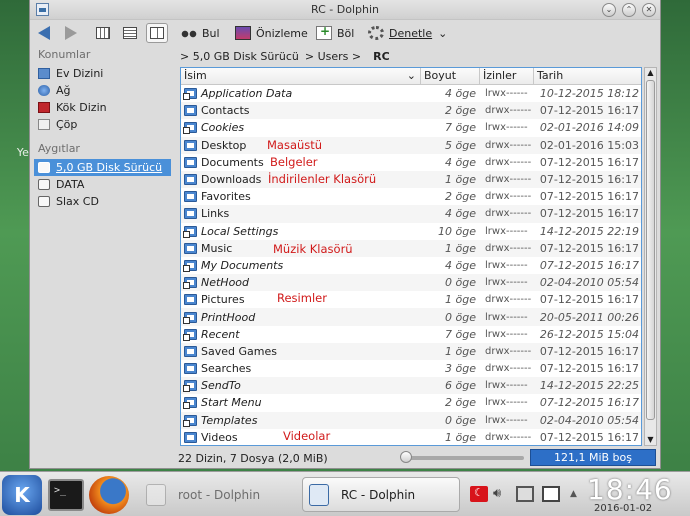  What do you see at coordinates (243, 33) in the screenshot?
I see `preview-icon` at bounding box center [243, 33].